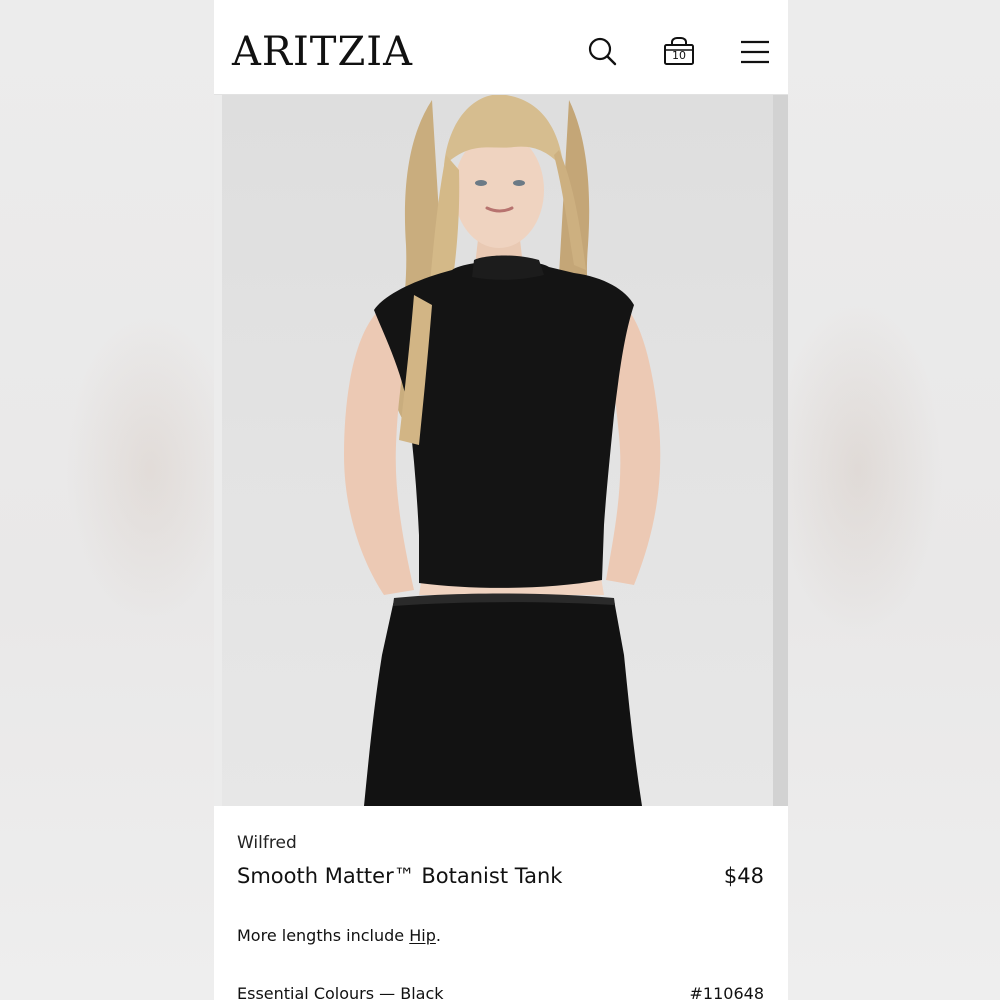  Describe the element at coordinates (602, 51) in the screenshot. I see `search-icon` at that location.